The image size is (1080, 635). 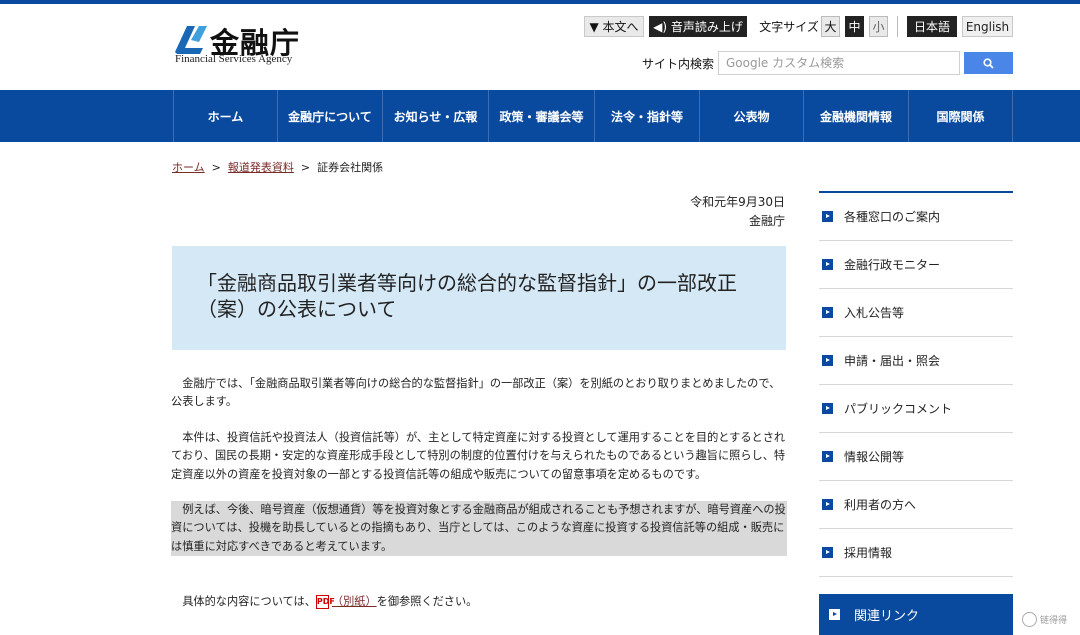 I want to click on nav-item-about: 金融庁について, so click(x=329, y=116).